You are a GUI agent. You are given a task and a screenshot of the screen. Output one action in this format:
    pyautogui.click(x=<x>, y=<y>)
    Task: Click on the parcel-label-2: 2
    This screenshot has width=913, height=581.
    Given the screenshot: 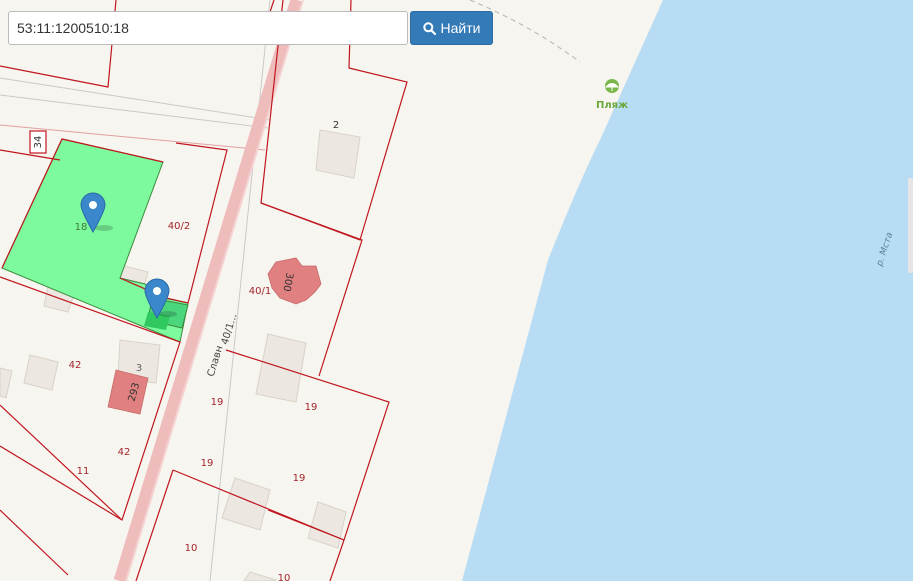 What is the action you would take?
    pyautogui.click(x=336, y=125)
    